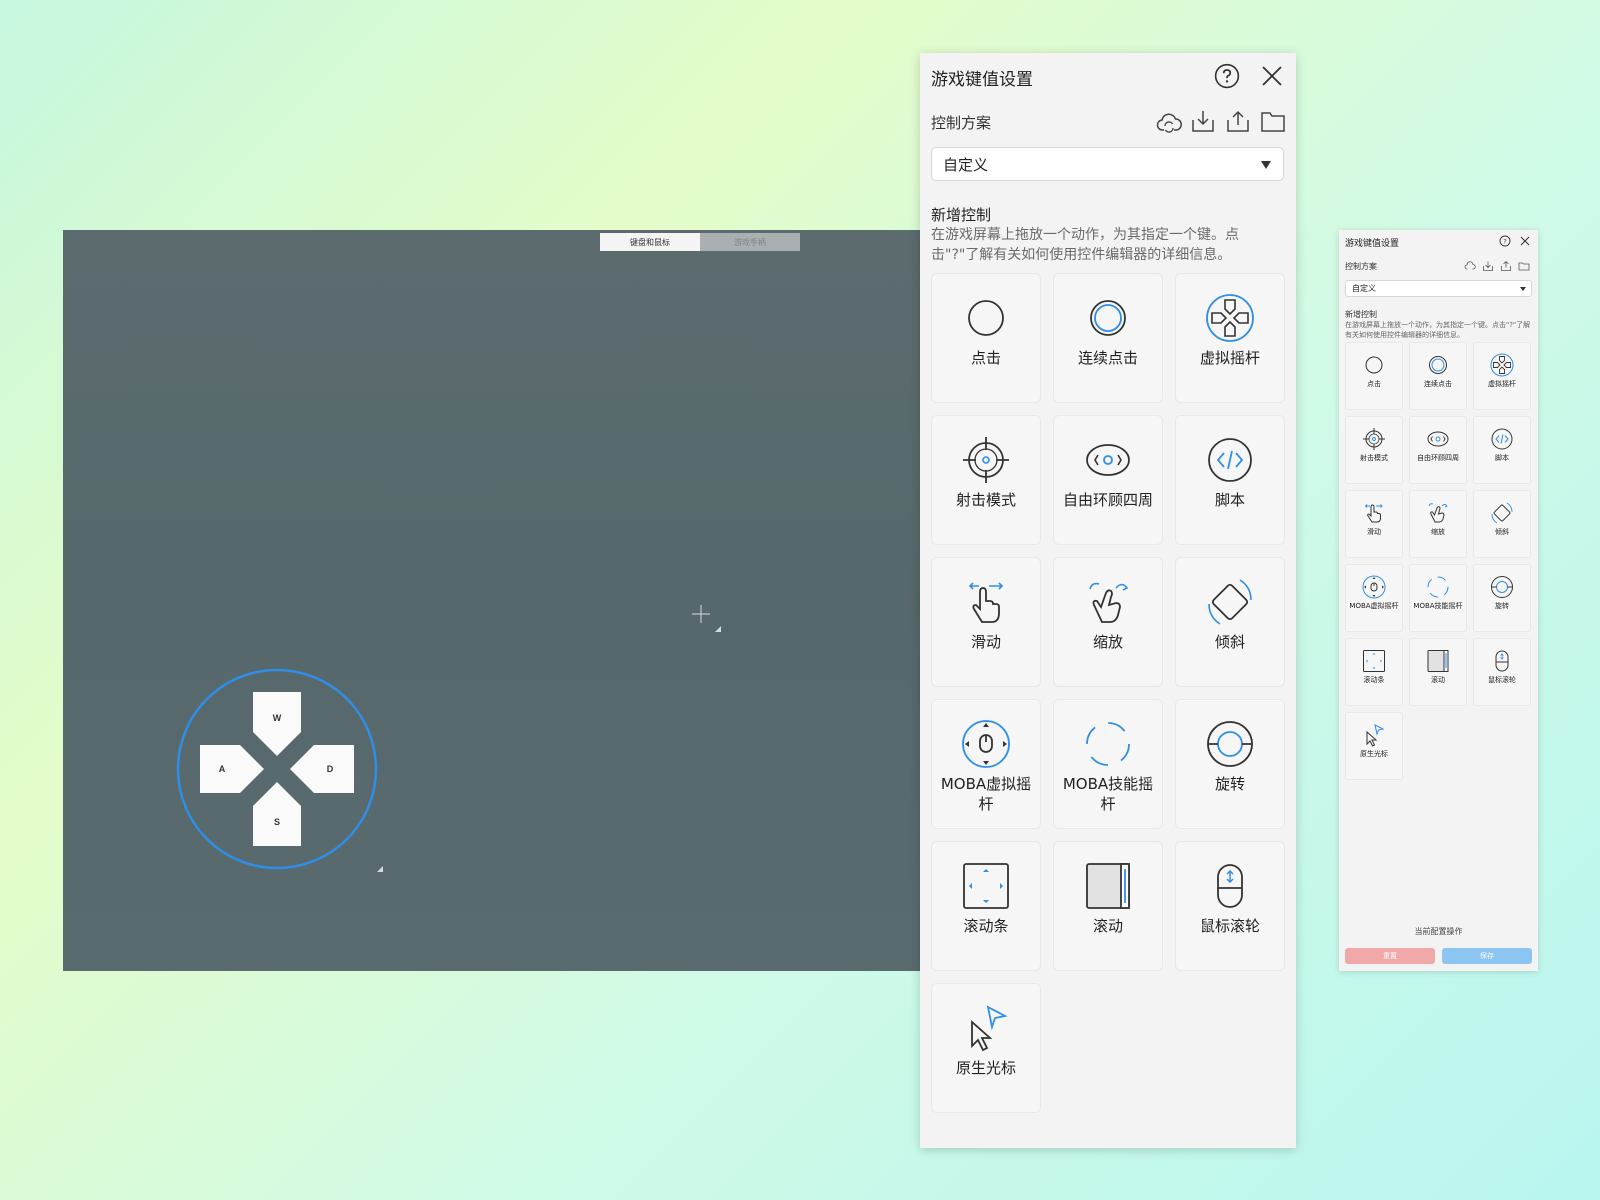  I want to click on control-label: 点击, so click(985, 358).